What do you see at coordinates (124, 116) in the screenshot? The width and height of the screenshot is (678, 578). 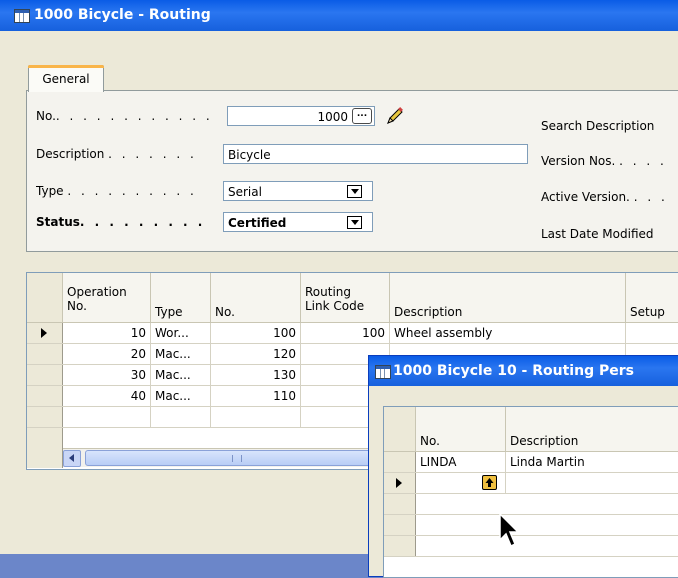 I see `no-label: No.. . . . . . . . . . . .` at bounding box center [124, 116].